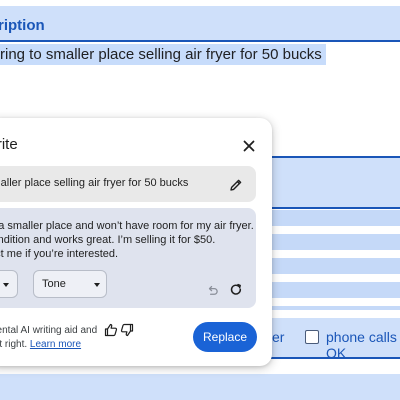  What do you see at coordinates (200, 24) in the screenshot?
I see `description-header: ription` at bounding box center [200, 24].